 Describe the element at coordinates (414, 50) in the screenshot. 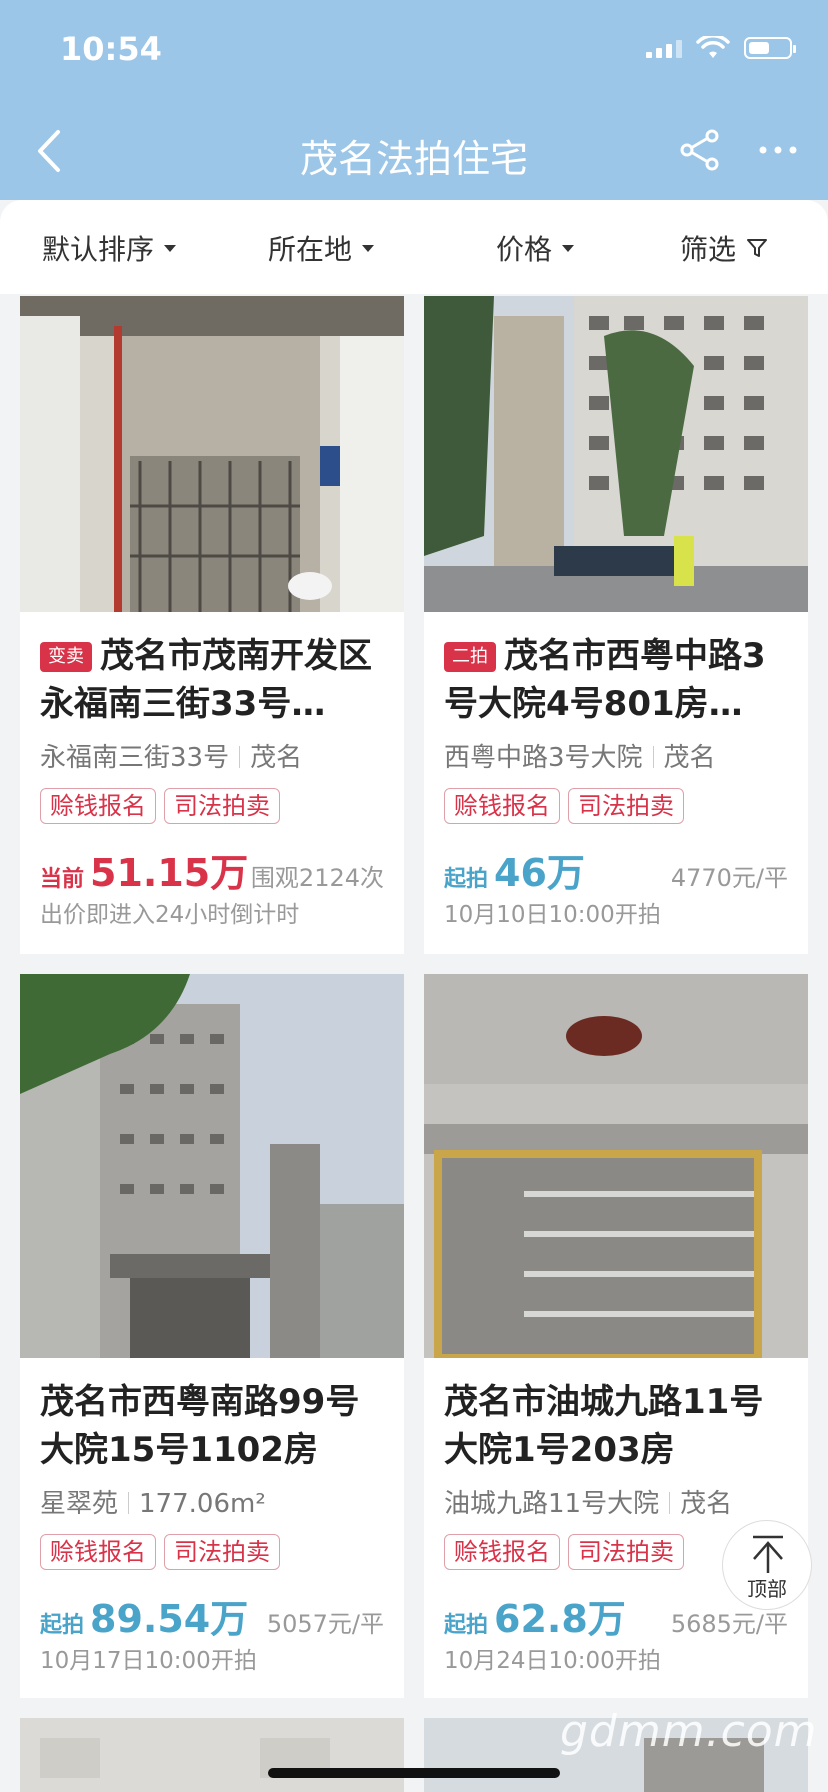

I see `status-bar: 10:54` at that location.